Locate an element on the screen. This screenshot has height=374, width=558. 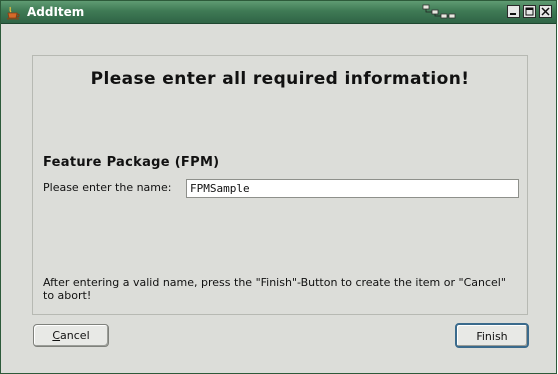
section-title: Feature Package (FPM) is located at coordinates (131, 162).